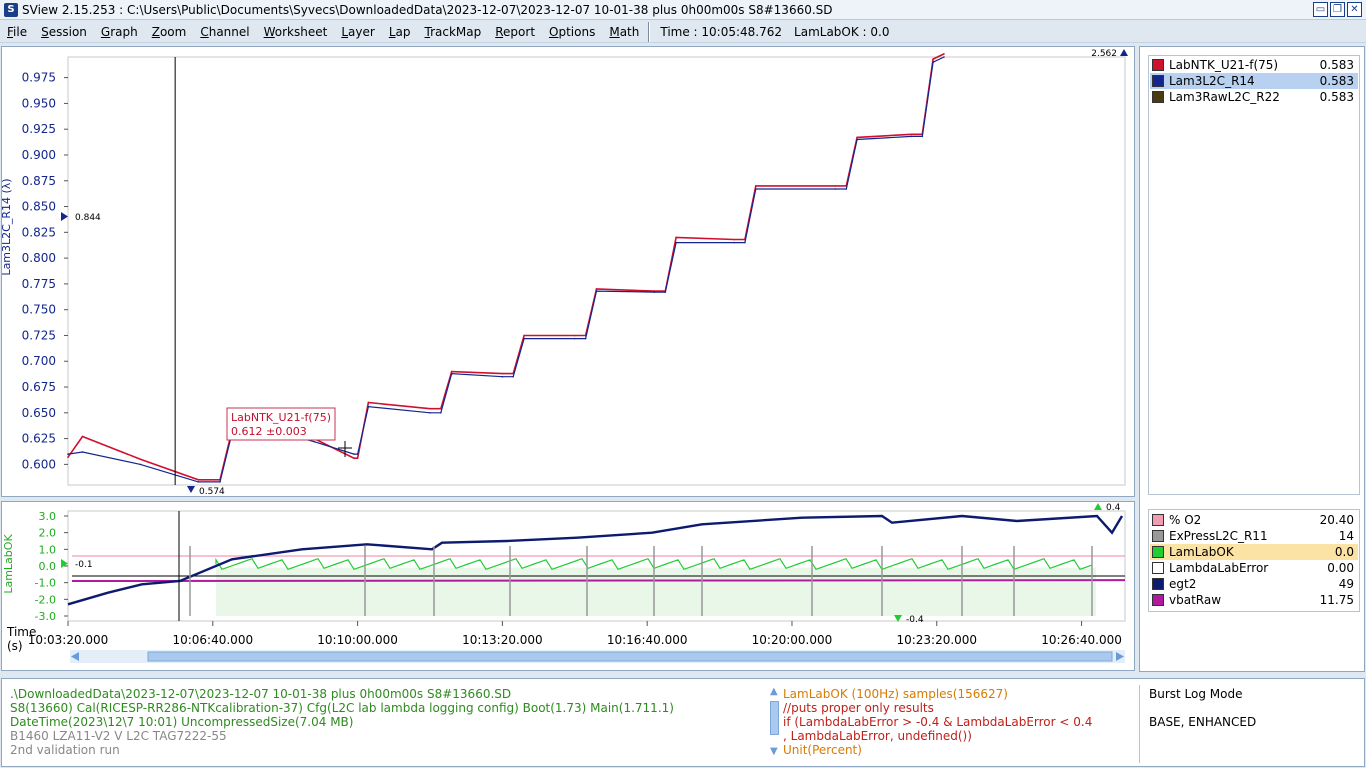  Describe the element at coordinates (572, 32) in the screenshot. I see `menu-options: Options` at that location.